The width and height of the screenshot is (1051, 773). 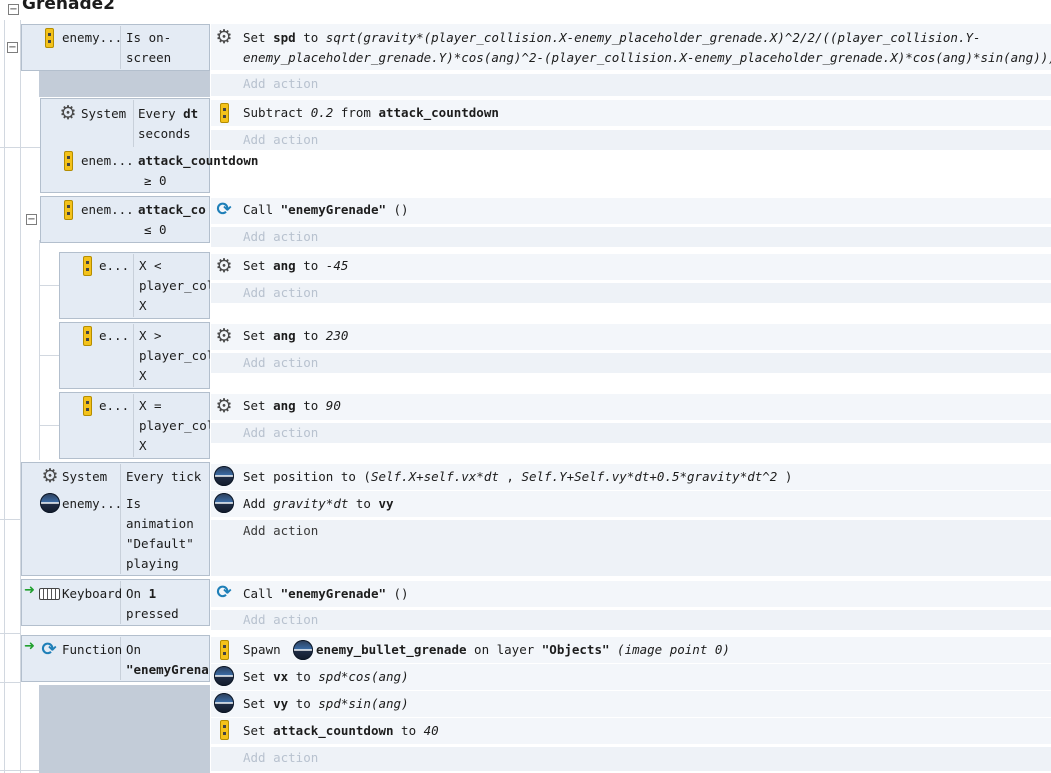 I want to click on keyboard-icon, so click(x=49, y=594).